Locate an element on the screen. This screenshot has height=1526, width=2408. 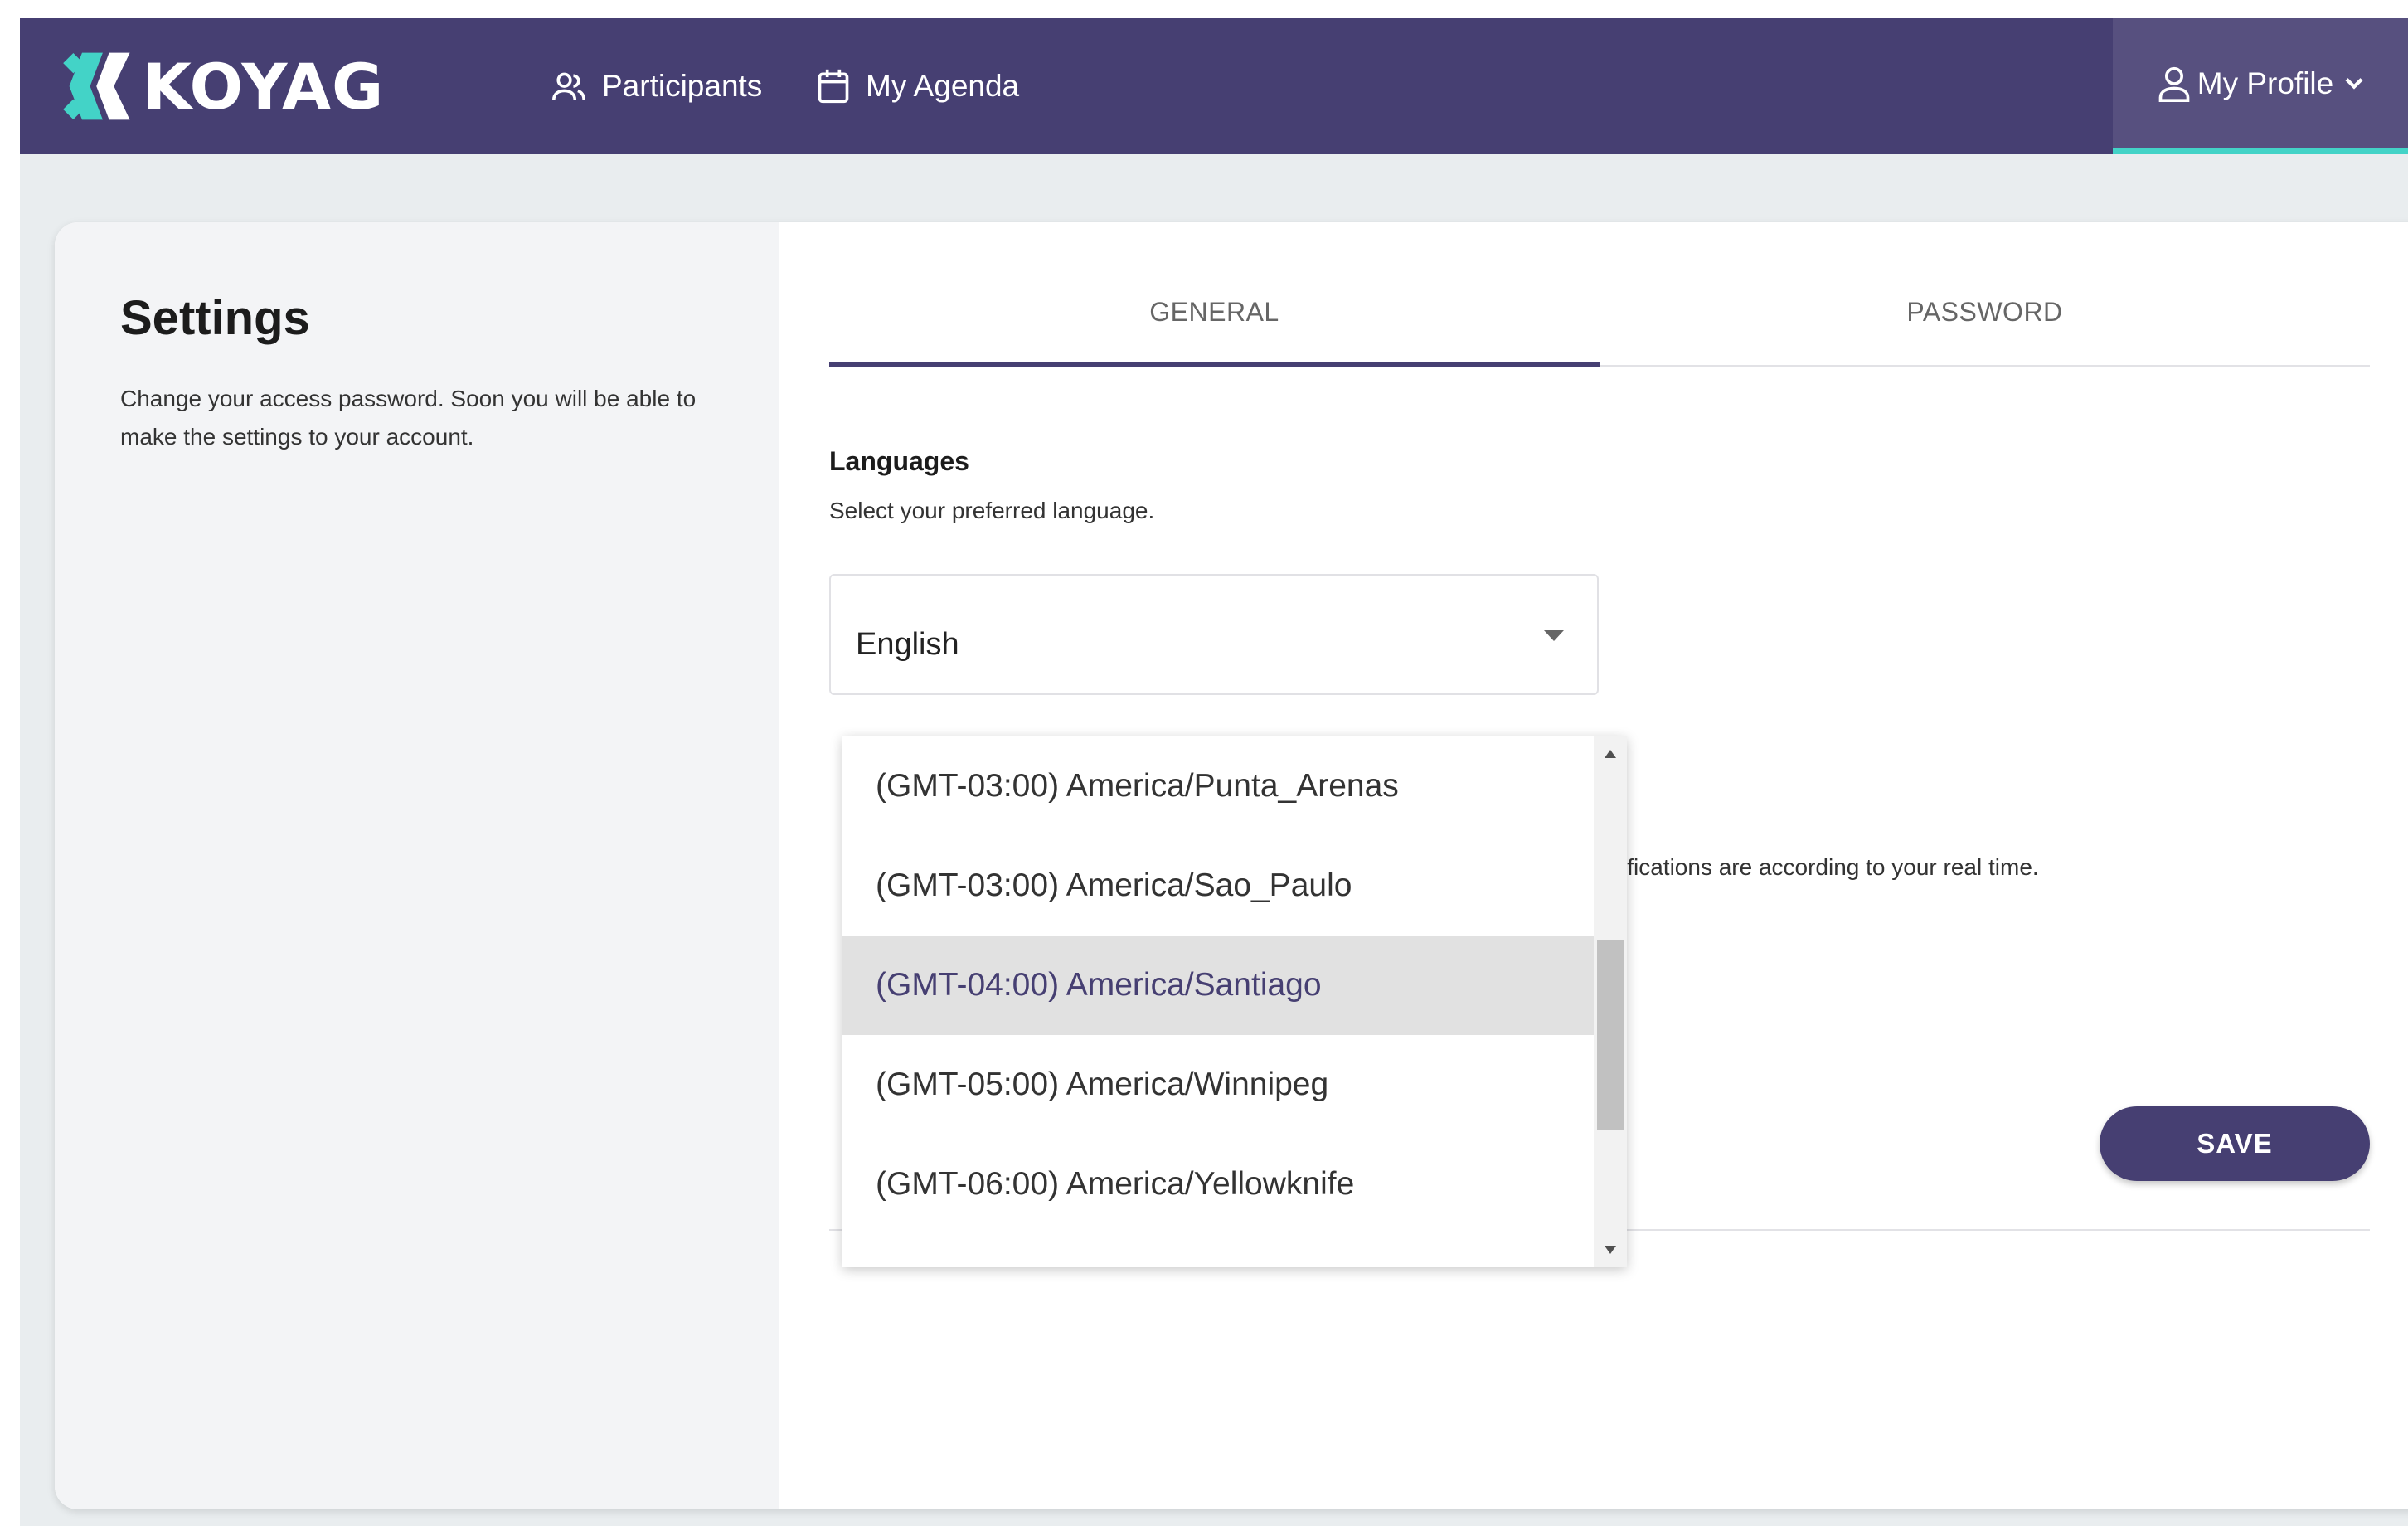
scroll-up-arrow-icon is located at coordinates (1611, 754).